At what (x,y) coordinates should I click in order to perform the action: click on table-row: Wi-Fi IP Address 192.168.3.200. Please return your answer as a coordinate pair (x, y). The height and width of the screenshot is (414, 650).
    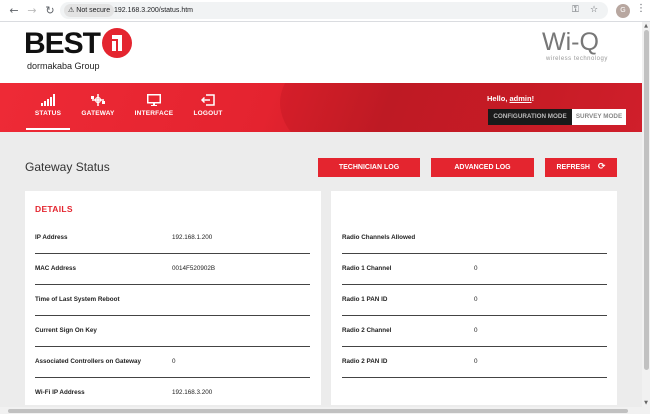
    Looking at the image, I should click on (172, 393).